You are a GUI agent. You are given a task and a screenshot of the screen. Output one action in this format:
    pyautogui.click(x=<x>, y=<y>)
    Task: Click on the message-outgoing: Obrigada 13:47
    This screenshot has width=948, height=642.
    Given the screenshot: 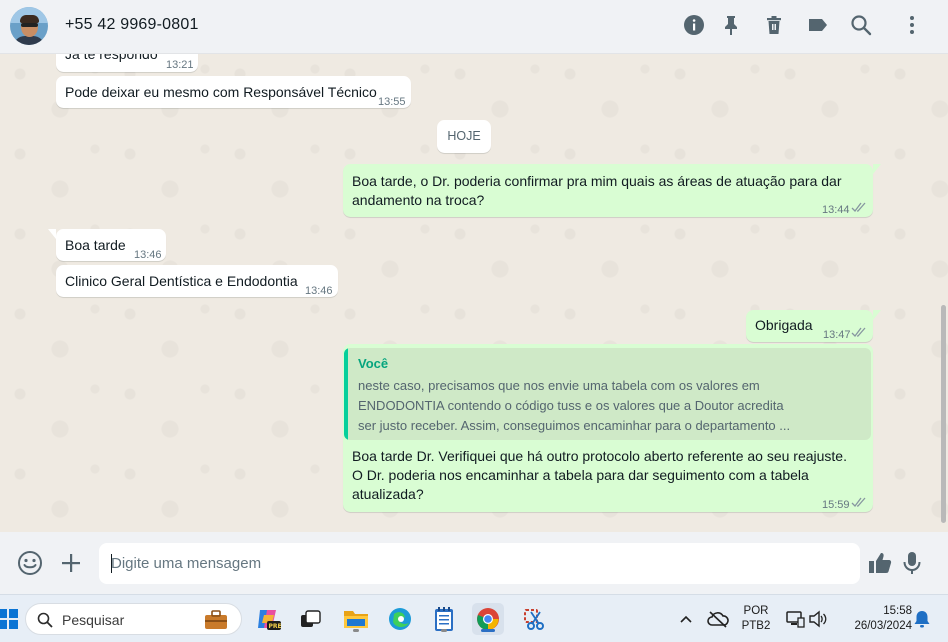 What is the action you would take?
    pyautogui.click(x=813, y=326)
    